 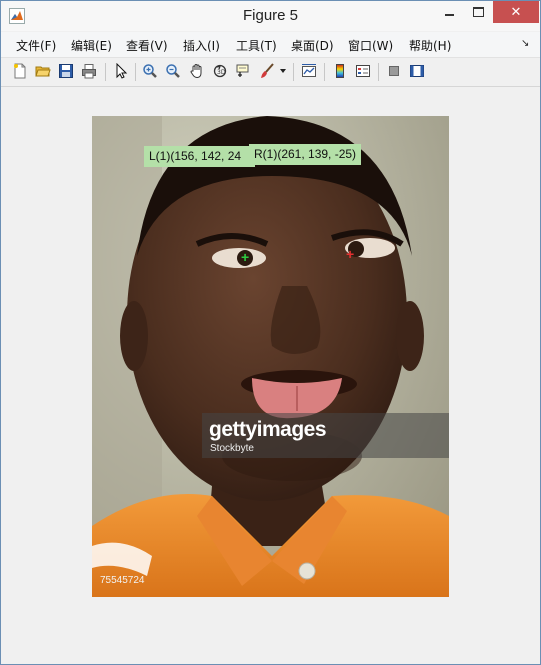 What do you see at coordinates (245, 257) in the screenshot?
I see `left-eye-marker-icon: +` at bounding box center [245, 257].